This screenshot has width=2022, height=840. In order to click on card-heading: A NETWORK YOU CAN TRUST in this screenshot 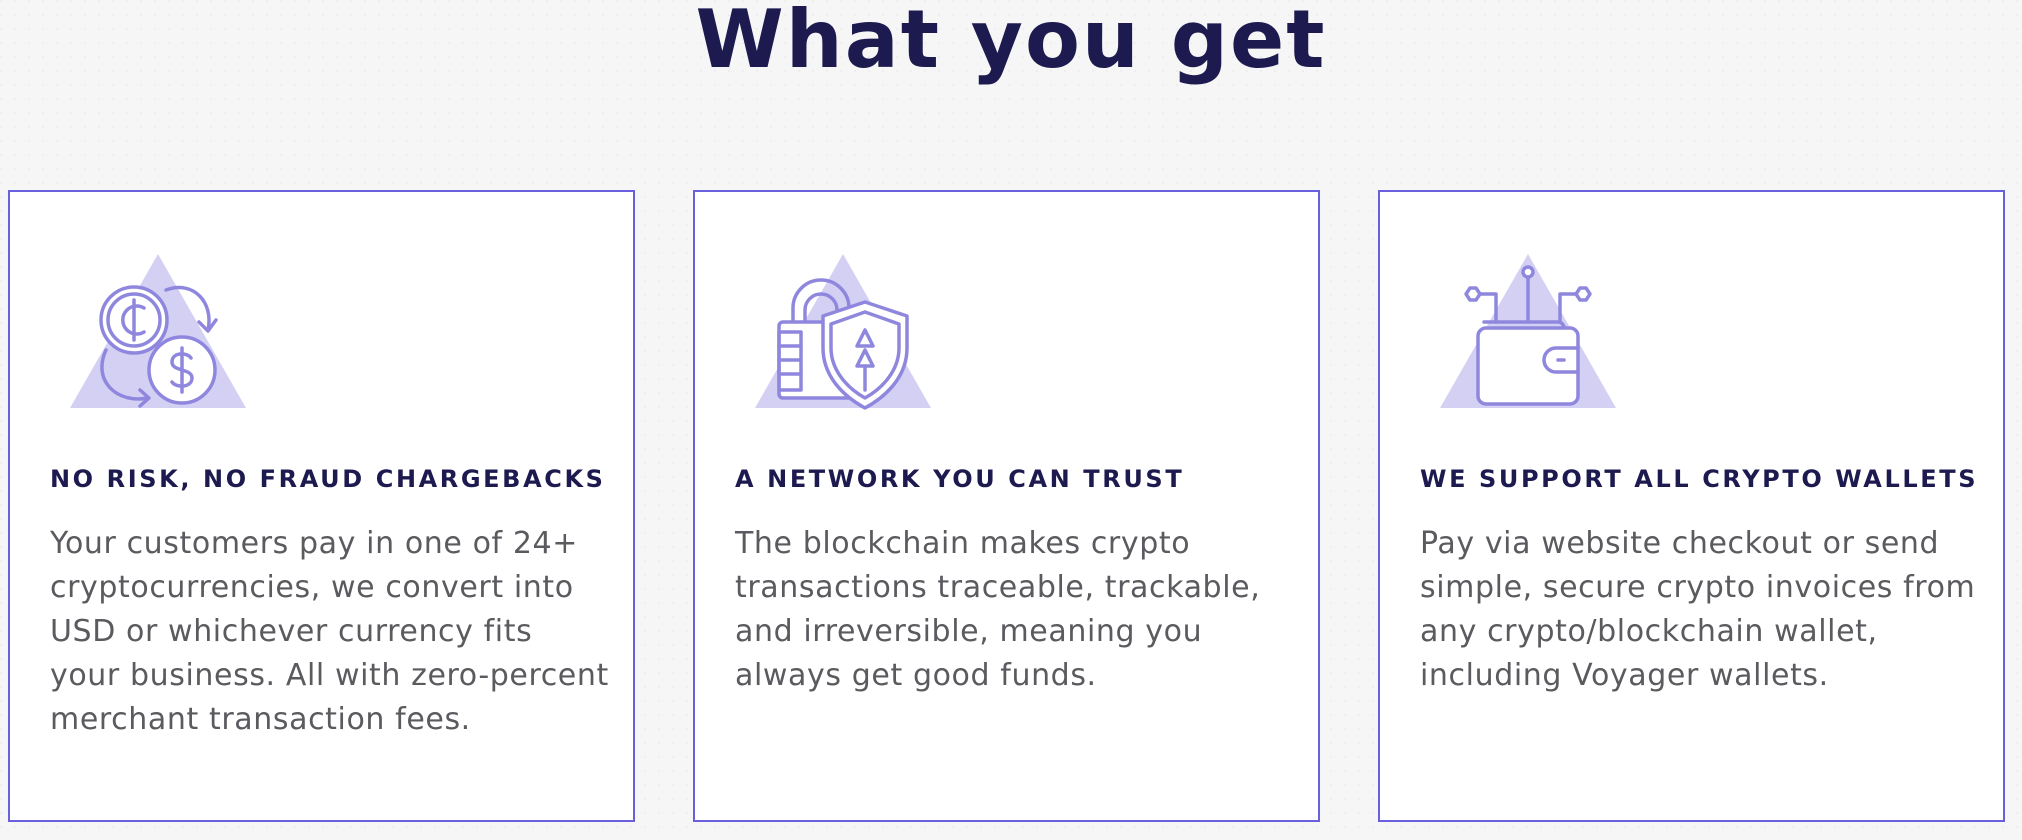, I will do `click(960, 479)`.